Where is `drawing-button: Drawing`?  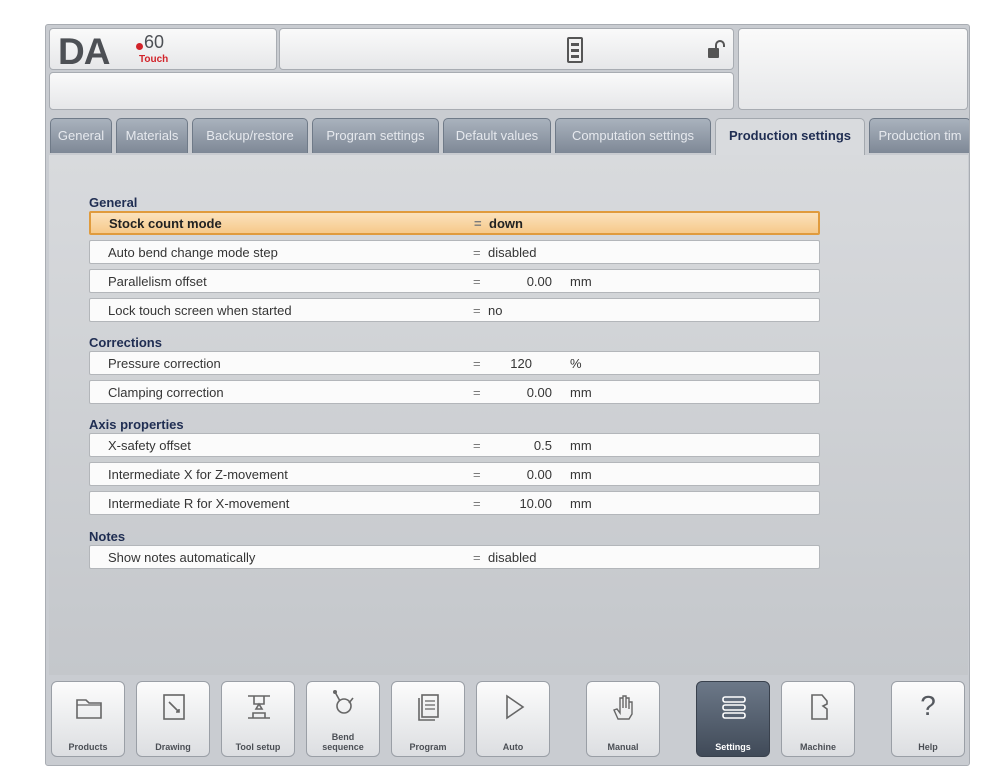 drawing-button: Drawing is located at coordinates (173, 719).